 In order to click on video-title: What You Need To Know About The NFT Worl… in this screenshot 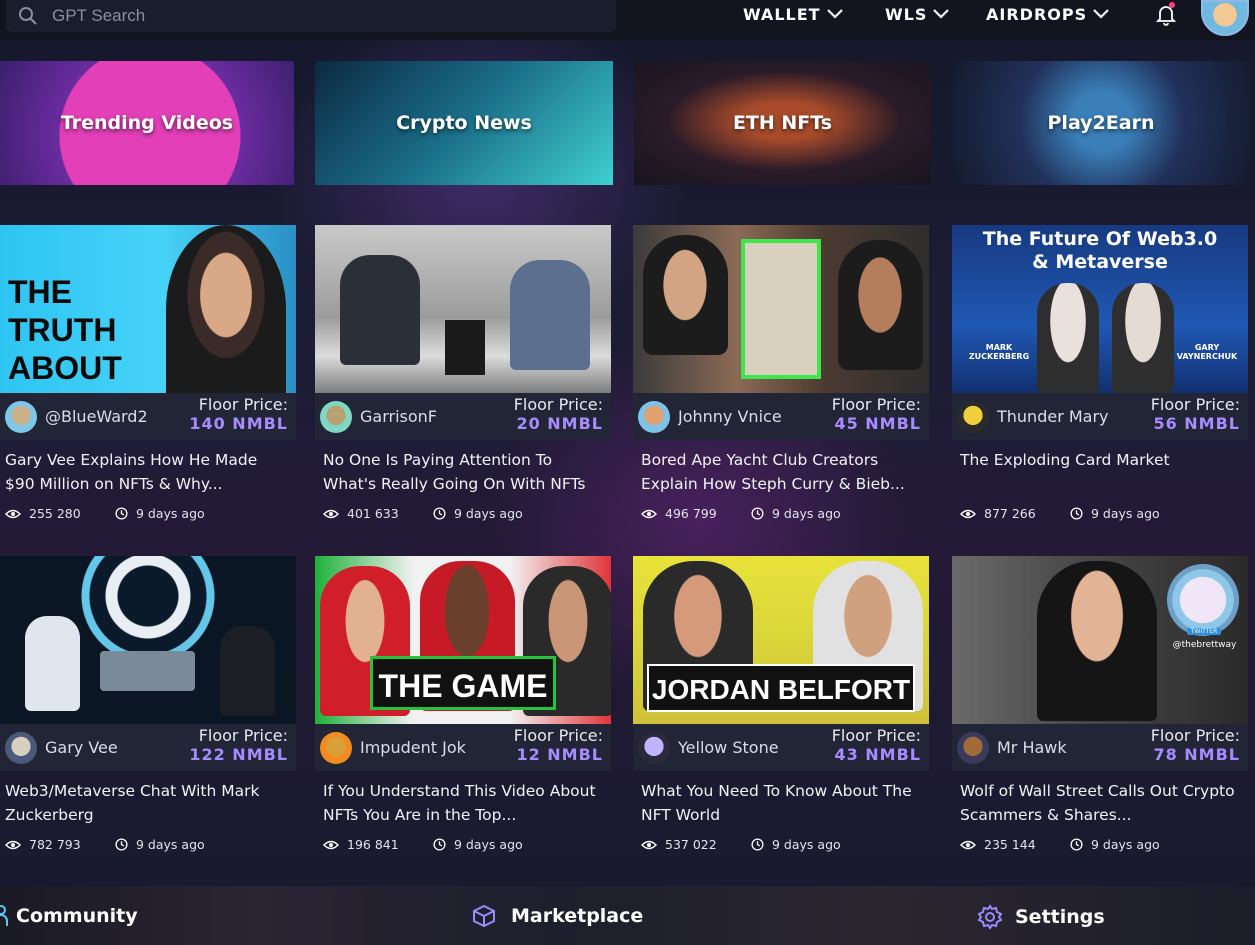, I will do `click(783, 803)`.